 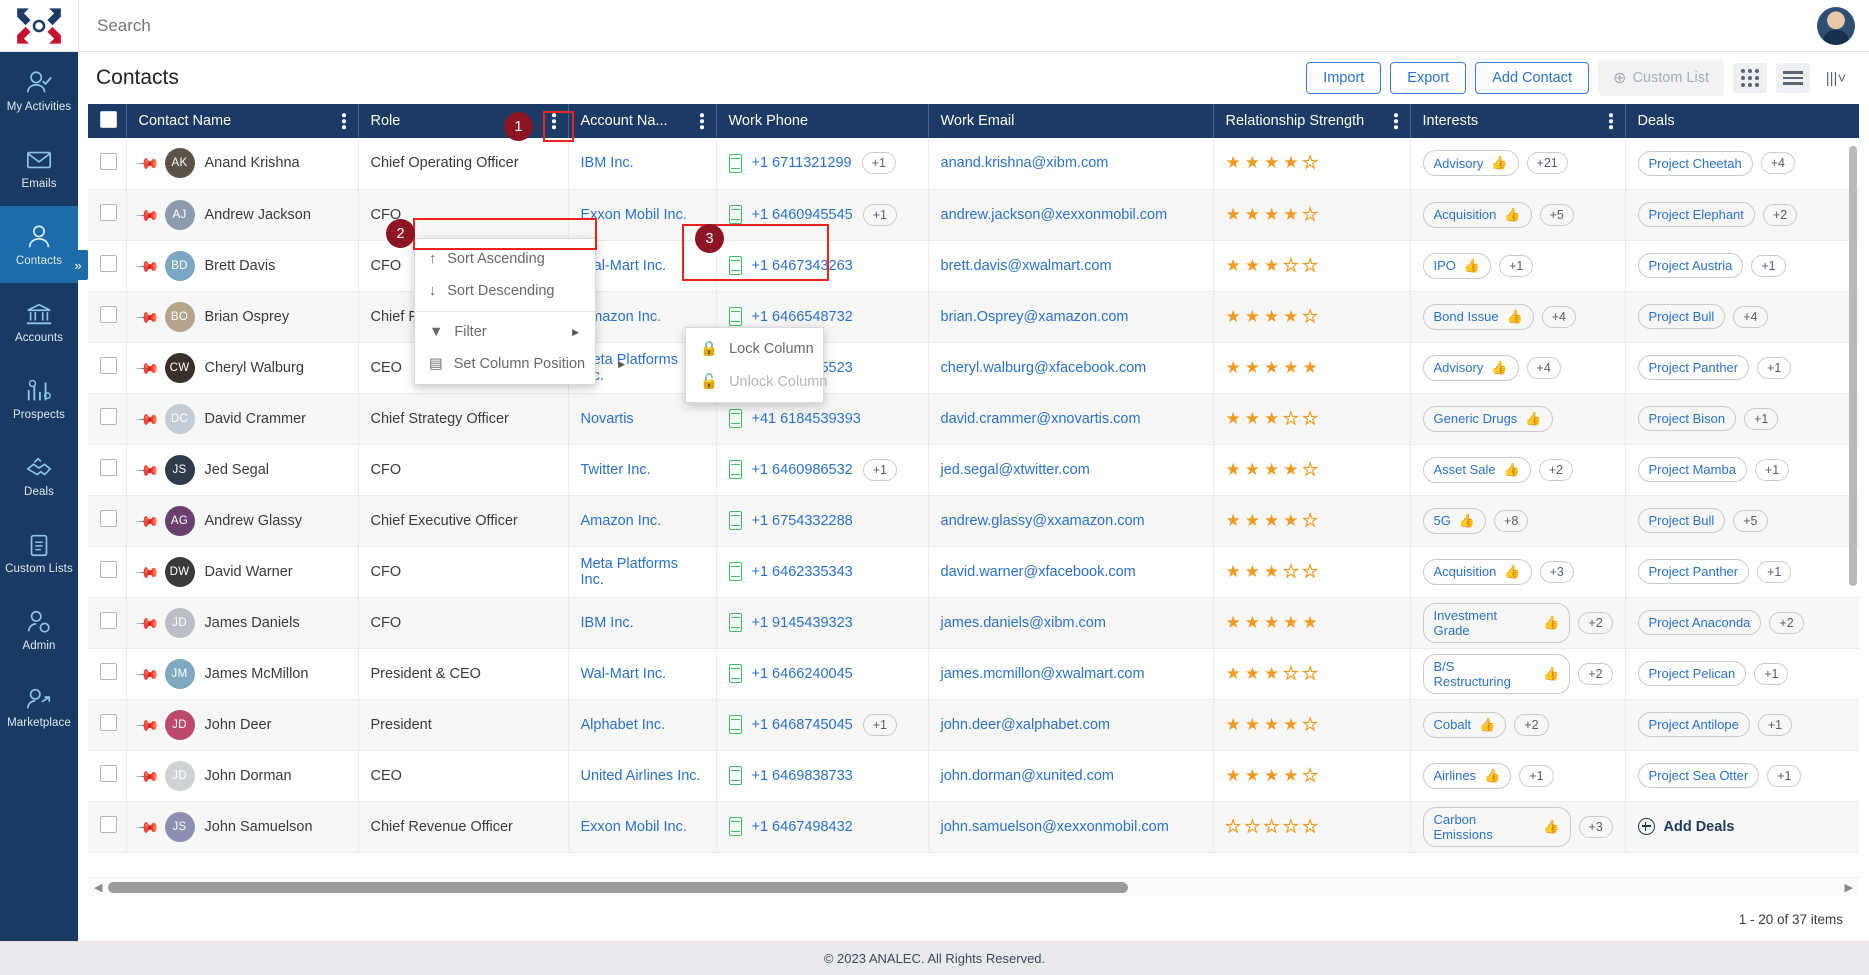 I want to click on contact-name-label: Brett Davis, so click(x=240, y=266).